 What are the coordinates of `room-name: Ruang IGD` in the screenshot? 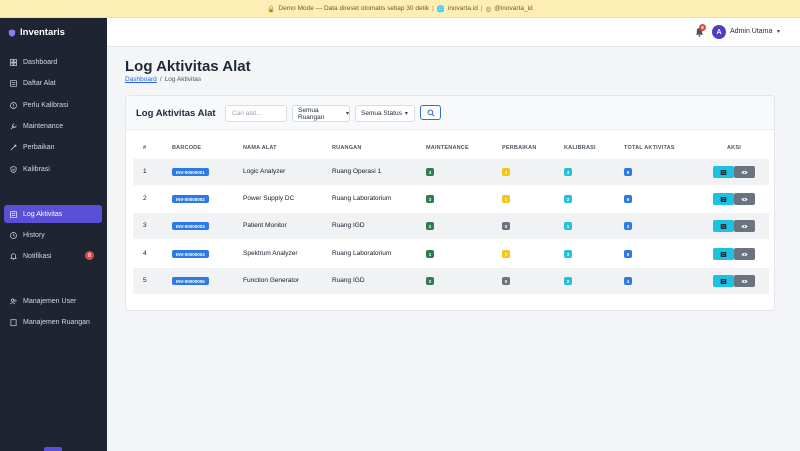 It's located at (348, 280).